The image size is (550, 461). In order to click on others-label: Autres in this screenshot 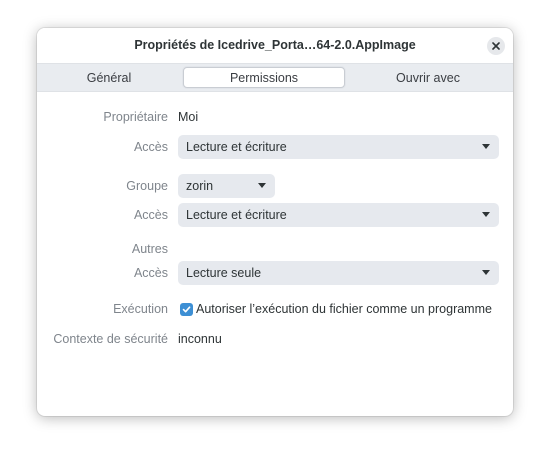, I will do `click(149, 249)`.